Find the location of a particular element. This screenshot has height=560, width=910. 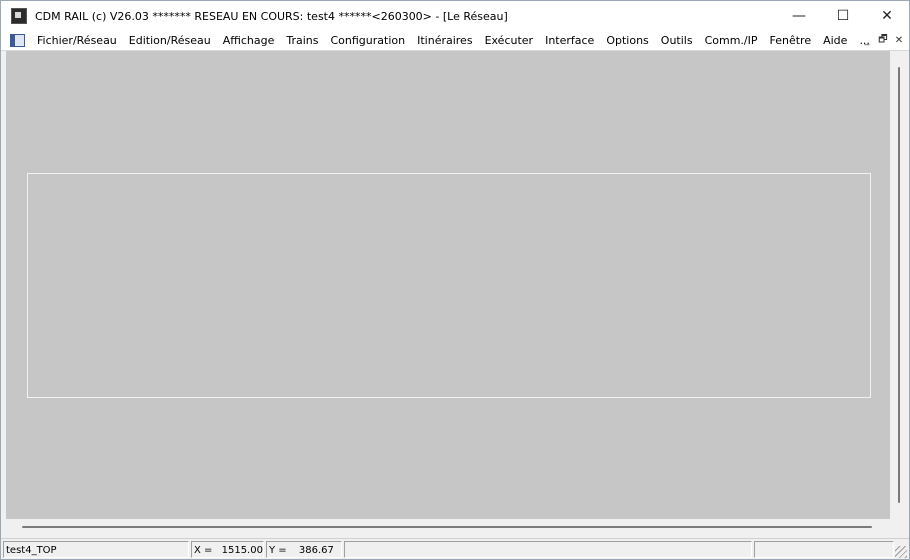

menu-fenetre: Fenêtre is located at coordinates (791, 40).